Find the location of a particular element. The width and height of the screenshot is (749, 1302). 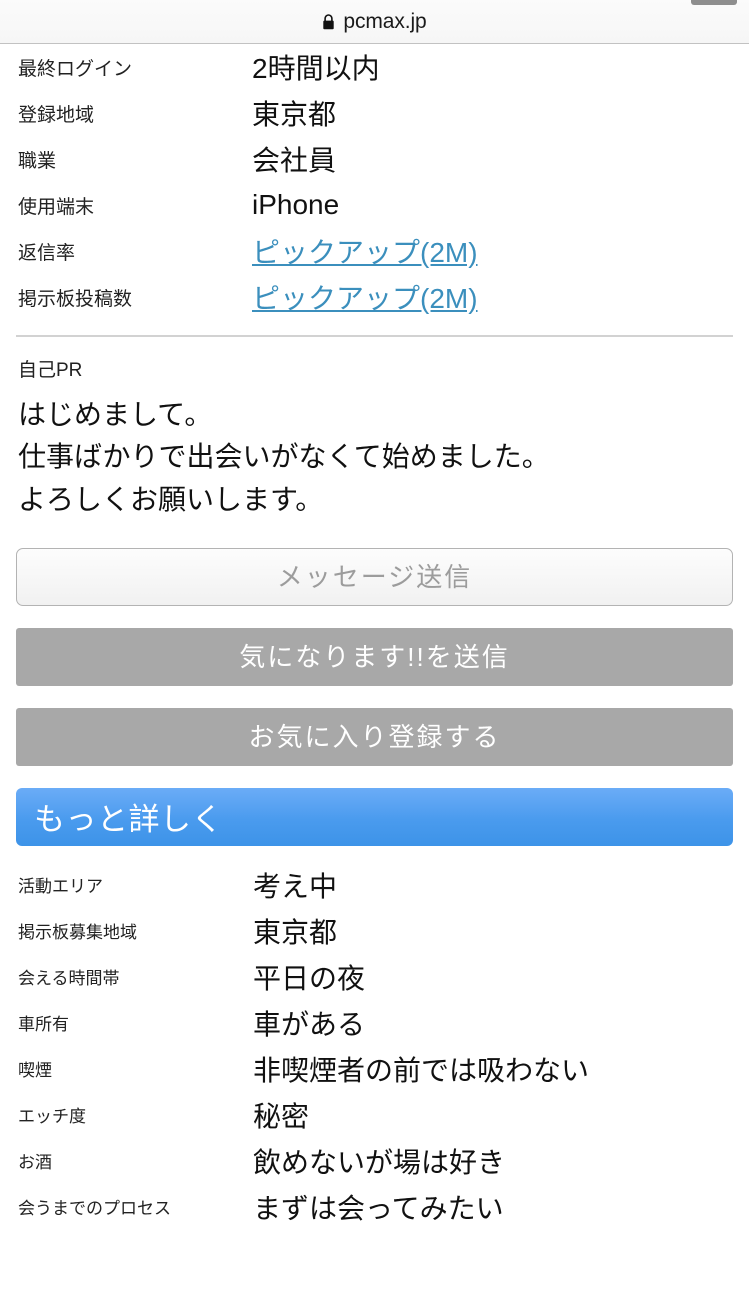

url-display: pcmax.jp is located at coordinates (374, 21).